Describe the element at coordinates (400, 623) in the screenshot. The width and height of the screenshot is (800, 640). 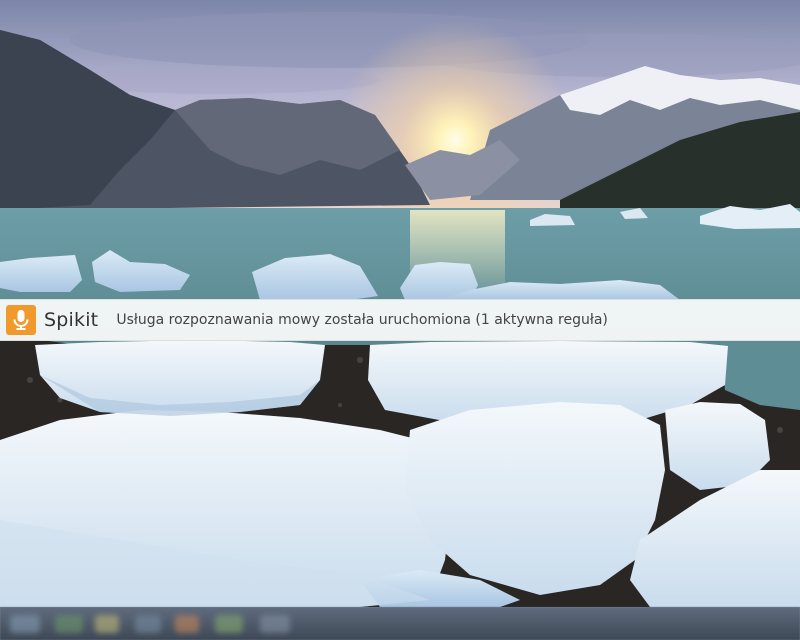
I see `taskbar` at that location.